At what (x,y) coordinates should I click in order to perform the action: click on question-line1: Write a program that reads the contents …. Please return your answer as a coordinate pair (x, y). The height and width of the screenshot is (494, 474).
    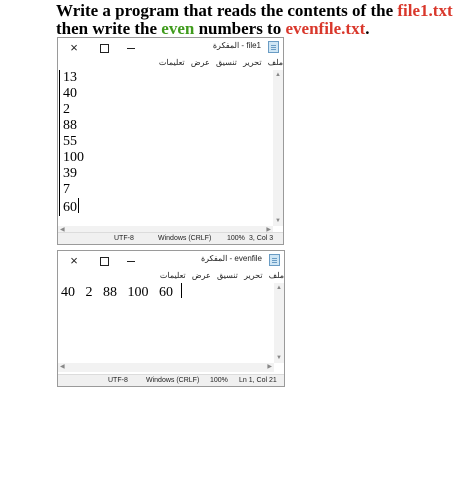
    Looking at the image, I should click on (227, 10).